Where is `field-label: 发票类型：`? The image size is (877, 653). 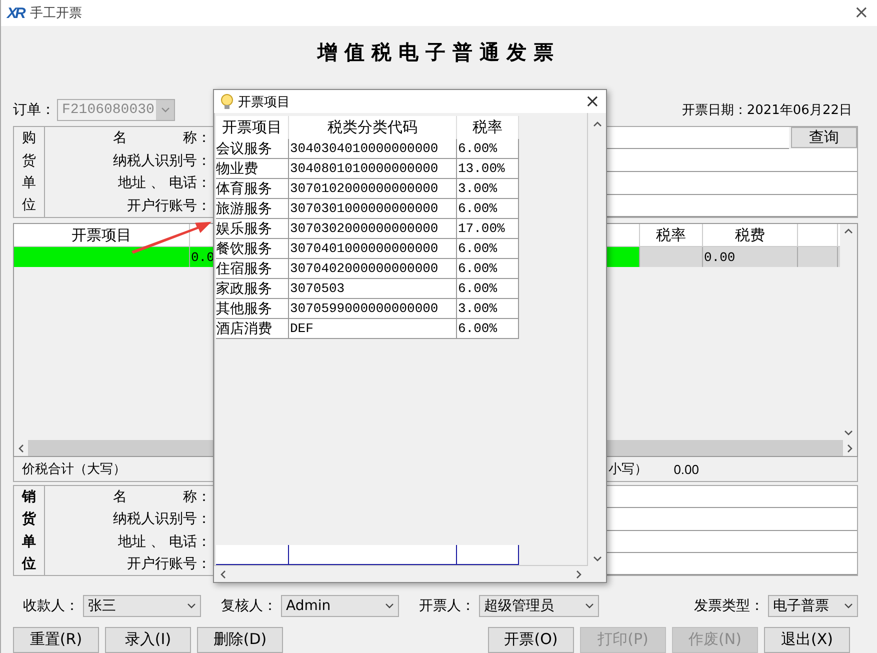
field-label: 发票类型： is located at coordinates (729, 606).